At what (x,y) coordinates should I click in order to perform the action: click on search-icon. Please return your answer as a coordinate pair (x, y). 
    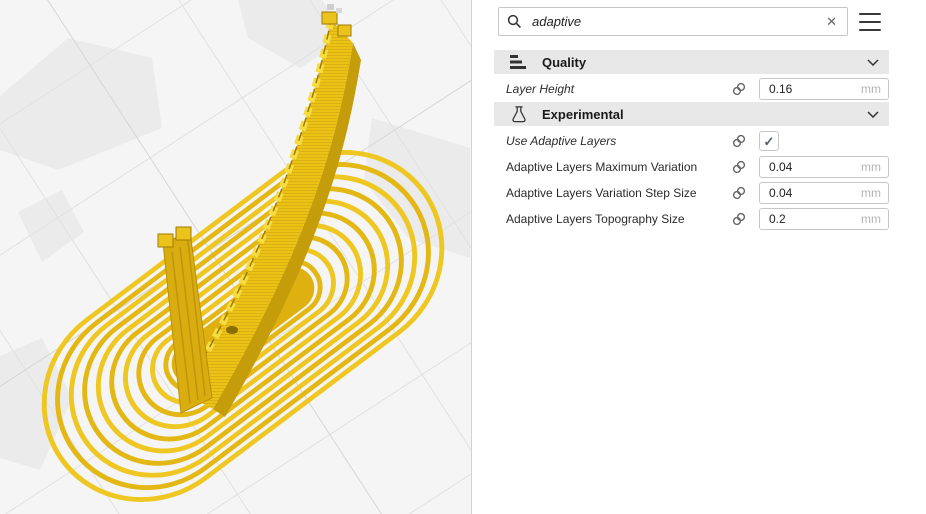
    Looking at the image, I should click on (514, 21).